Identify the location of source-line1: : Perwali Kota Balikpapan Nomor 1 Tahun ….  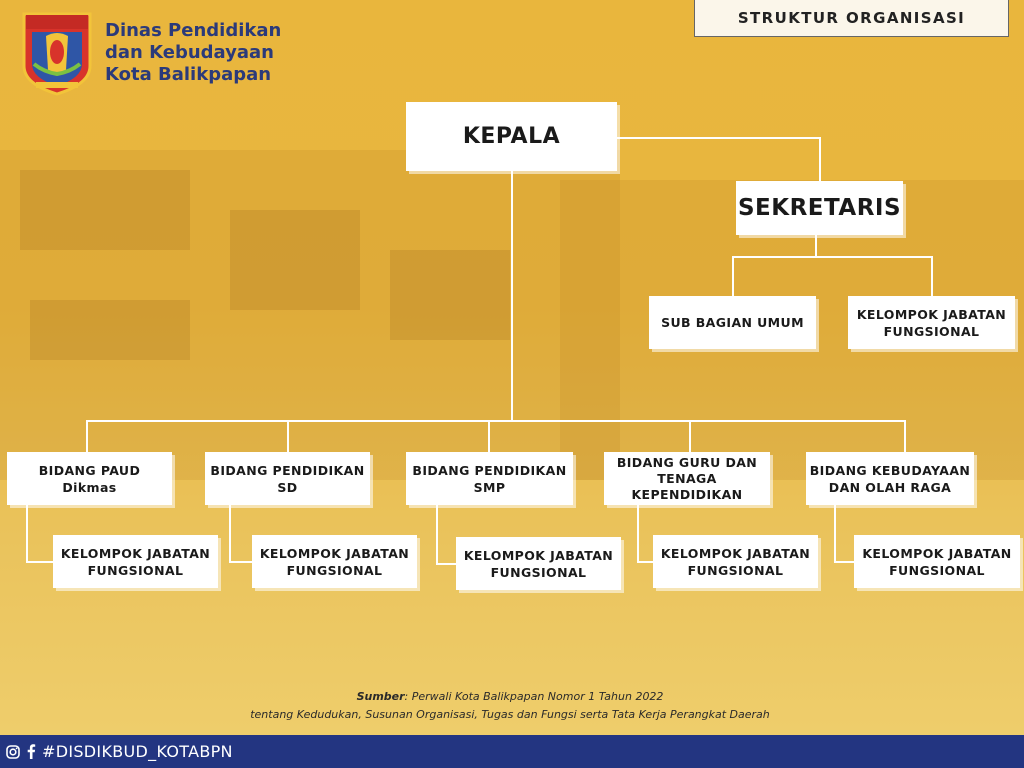
(534, 696).